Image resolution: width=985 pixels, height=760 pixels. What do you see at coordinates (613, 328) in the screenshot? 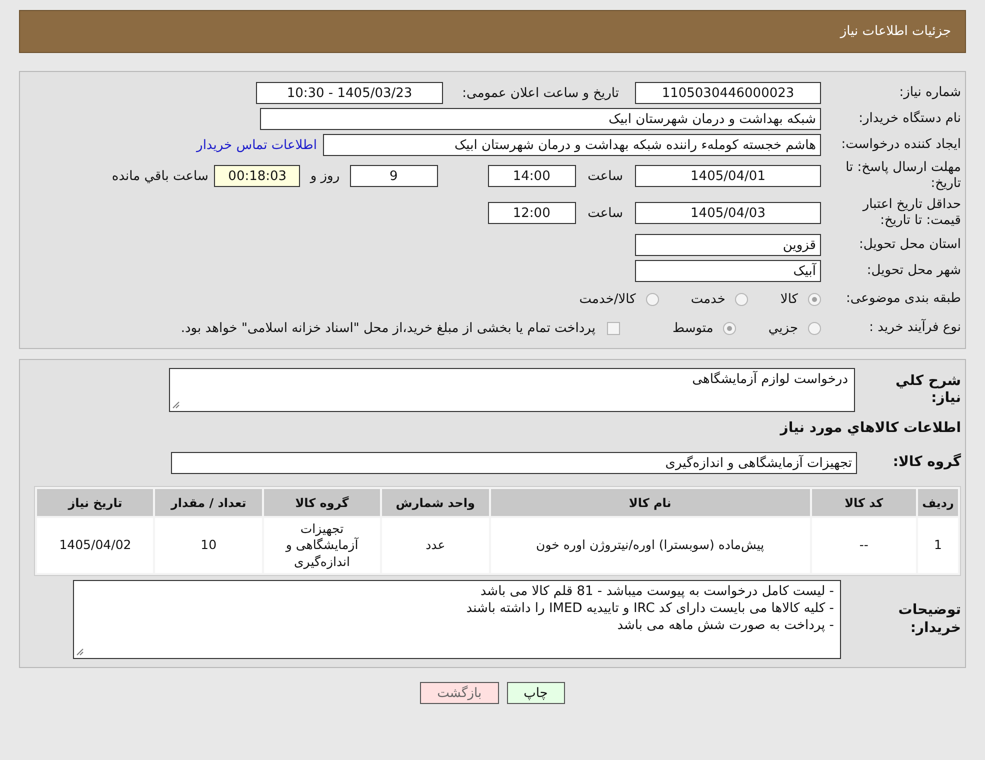
I see `checkbox-icon` at bounding box center [613, 328].